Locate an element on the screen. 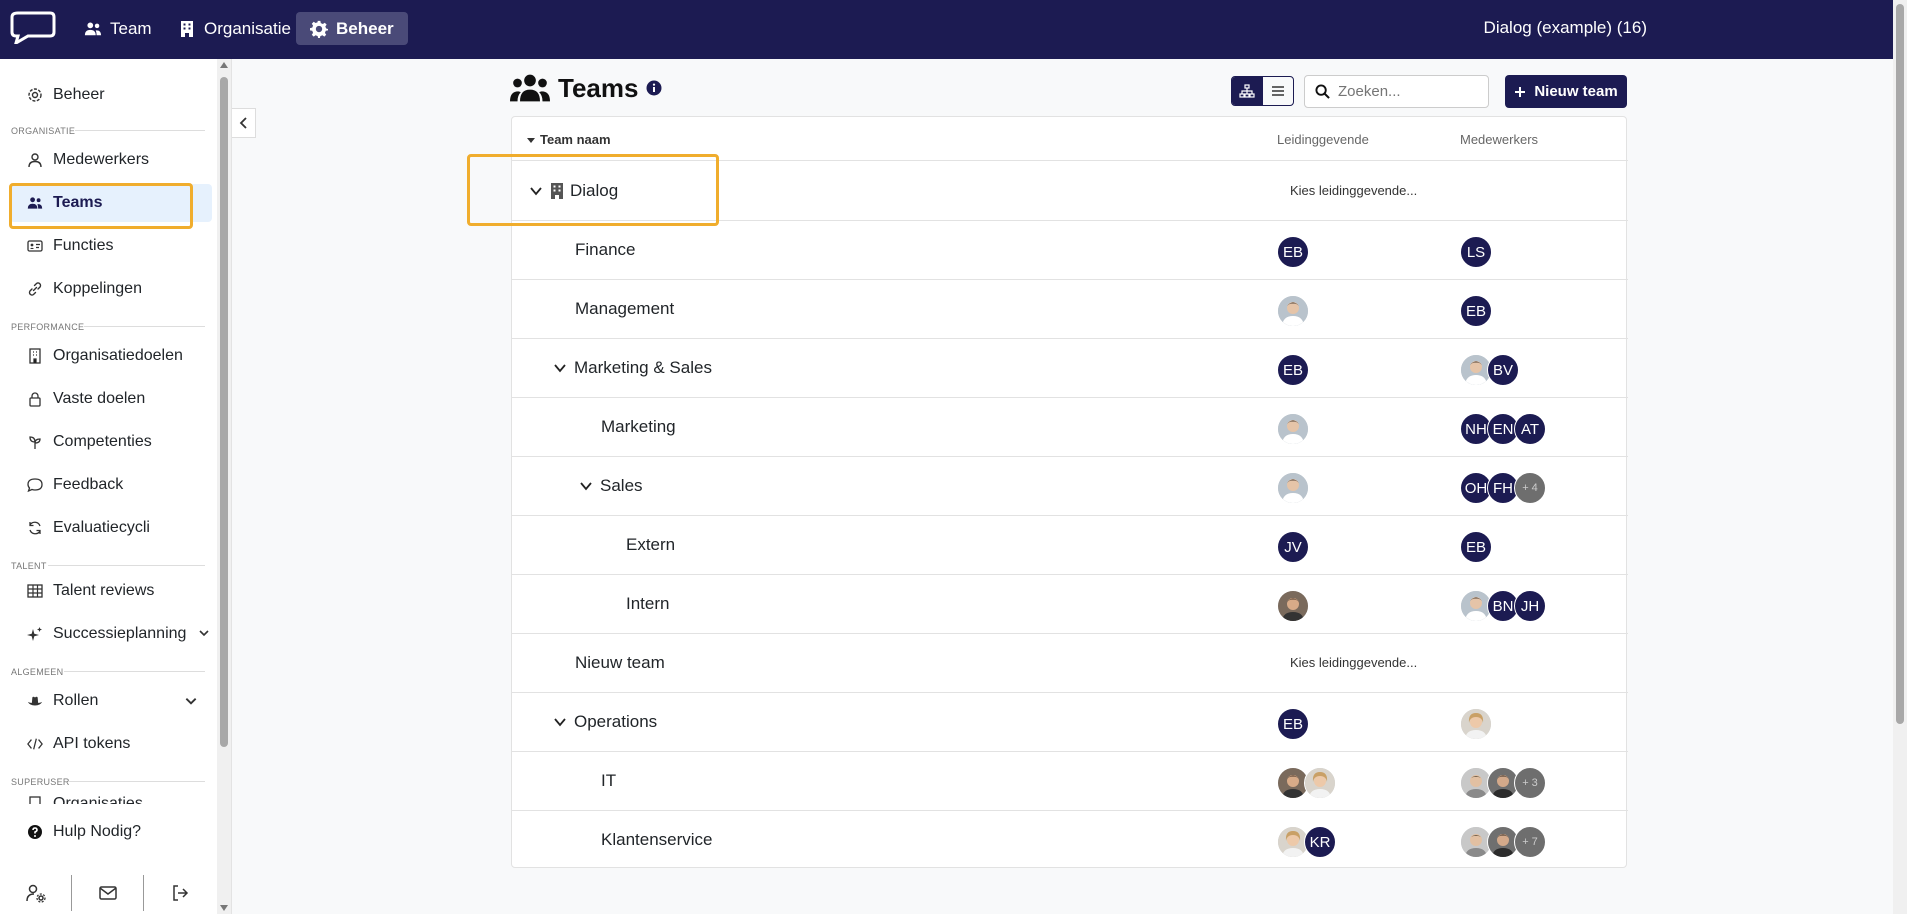 This screenshot has height=914, width=1907. member-avatars: LS is located at coordinates (1476, 252).